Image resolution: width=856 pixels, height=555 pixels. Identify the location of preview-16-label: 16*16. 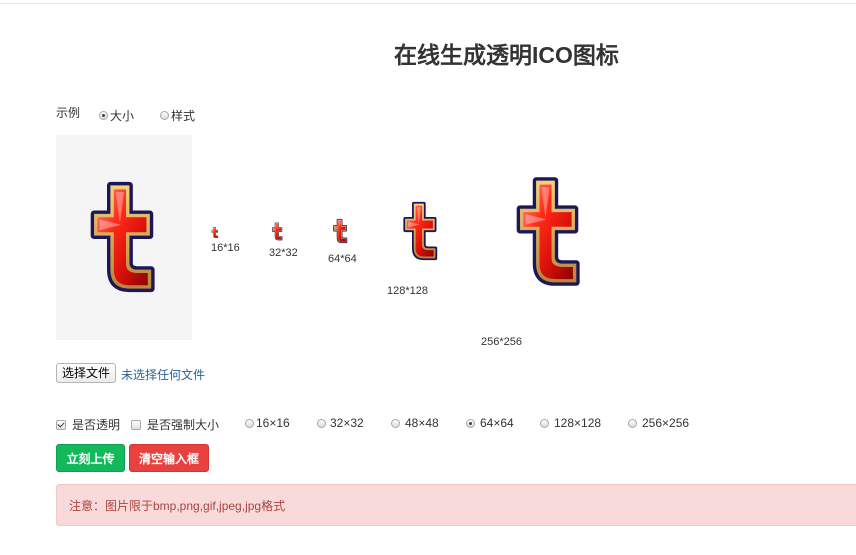
(225, 248).